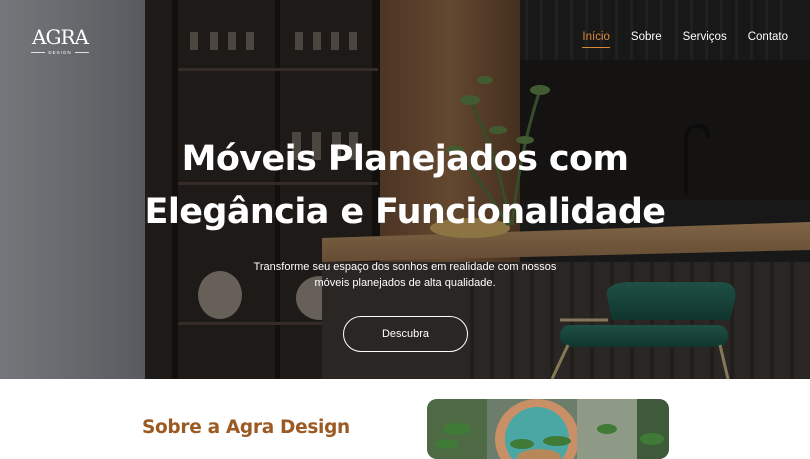 This screenshot has height=459, width=810. I want to click on nav-link-servicos: Serviços, so click(705, 39).